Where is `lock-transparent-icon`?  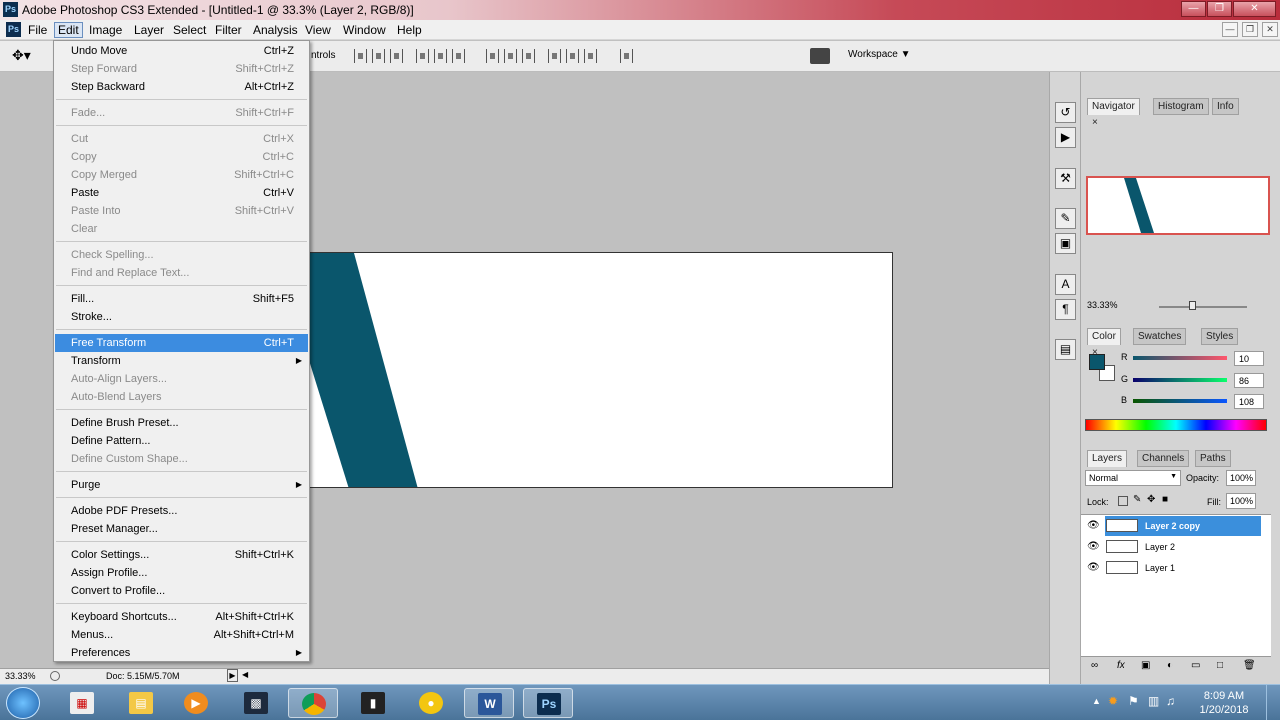 lock-transparent-icon is located at coordinates (1123, 501).